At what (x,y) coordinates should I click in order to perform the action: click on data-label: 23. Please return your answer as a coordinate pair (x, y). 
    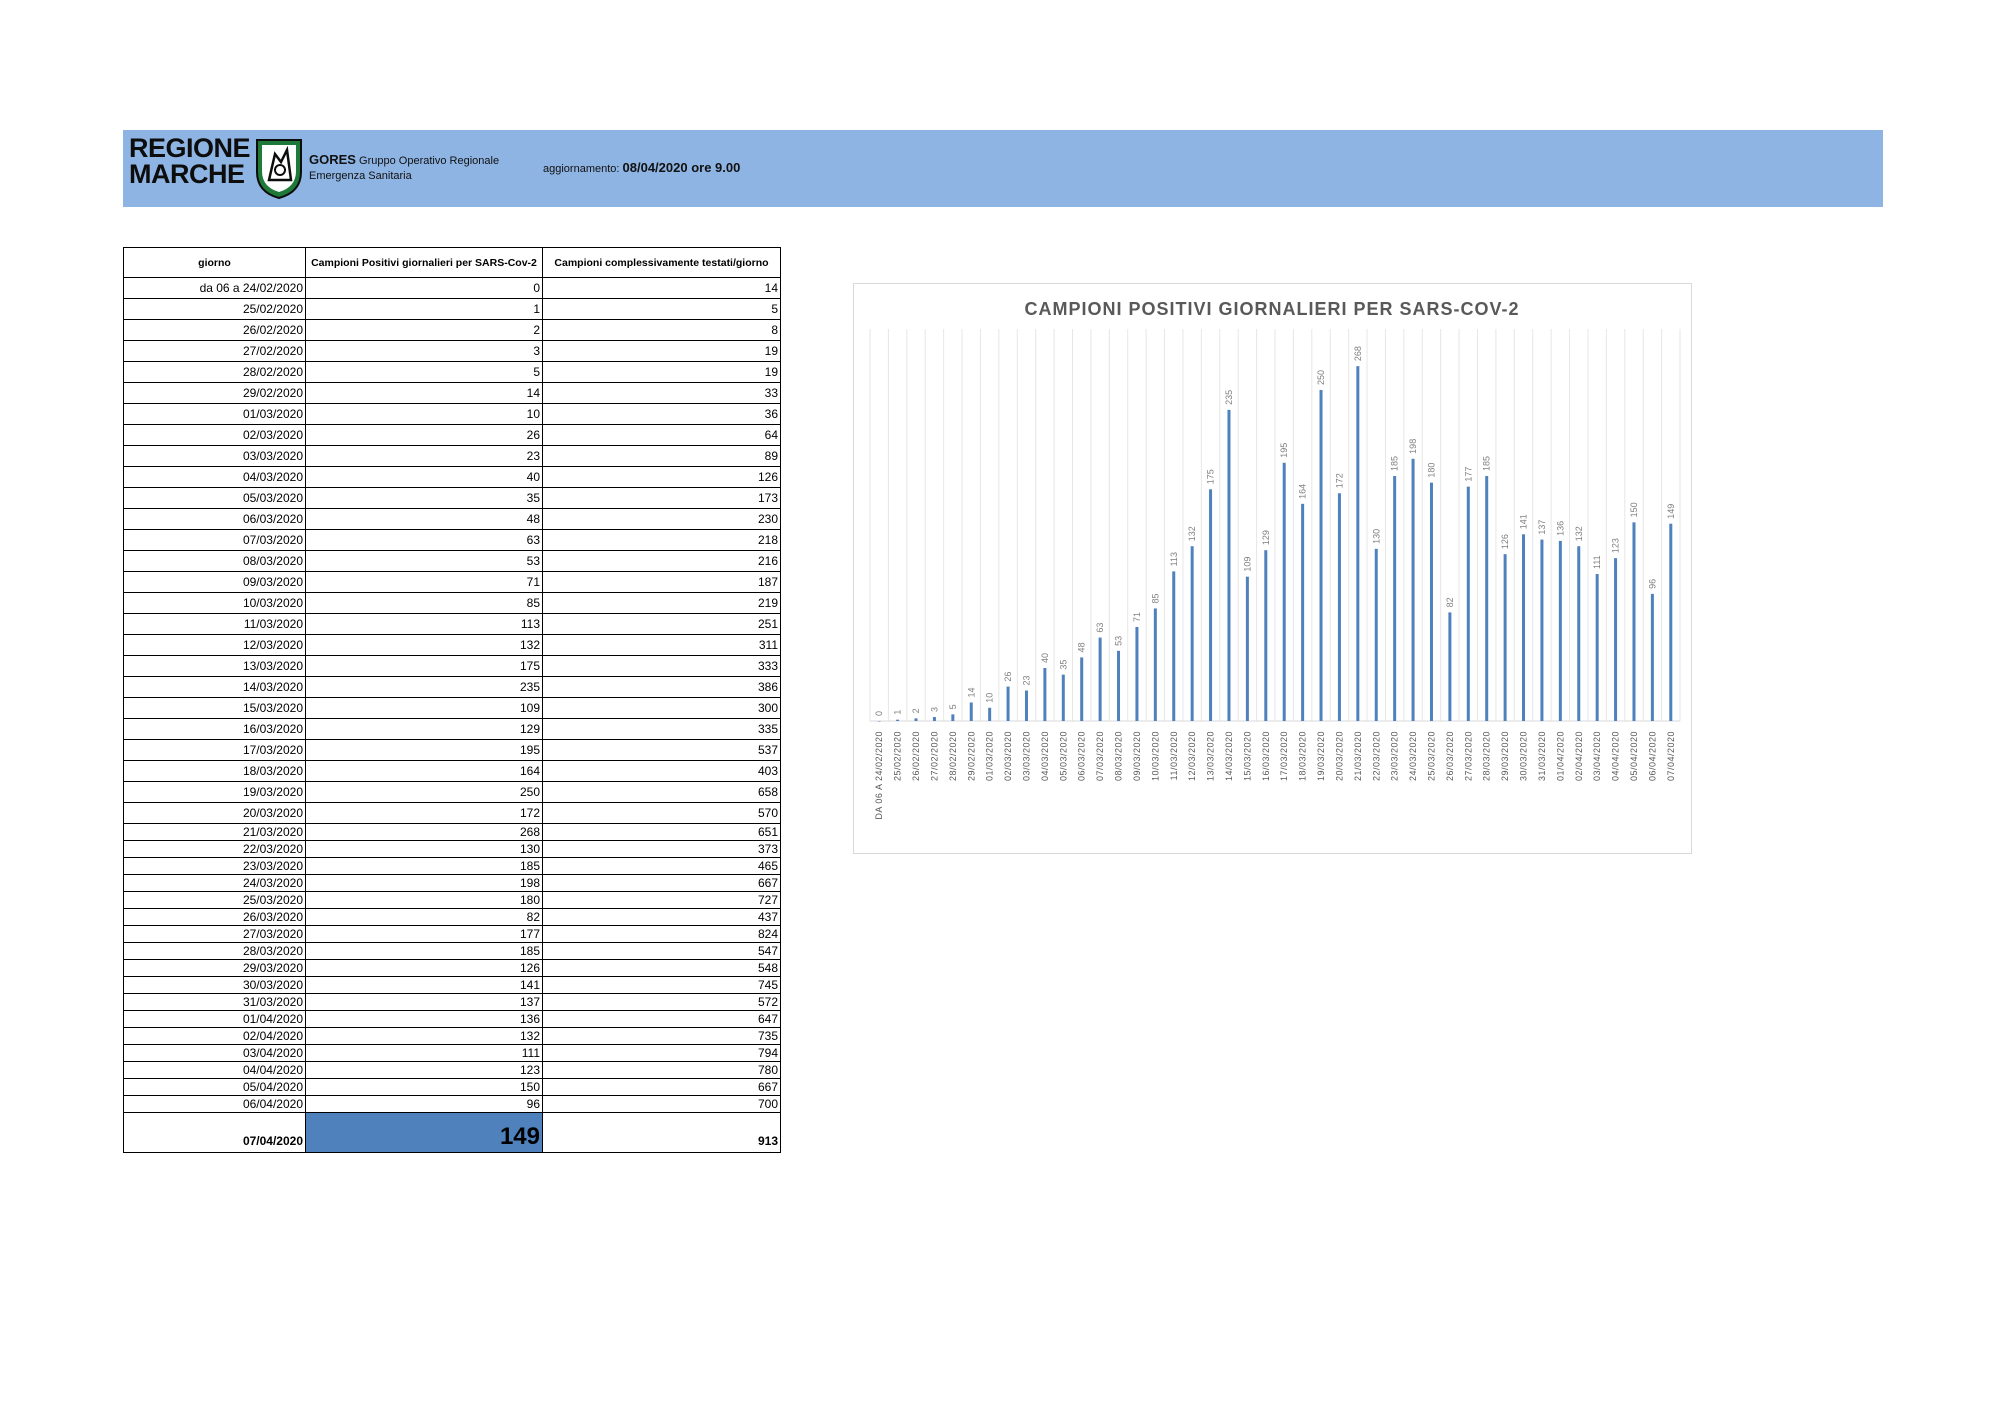
    Looking at the image, I should click on (1026, 681).